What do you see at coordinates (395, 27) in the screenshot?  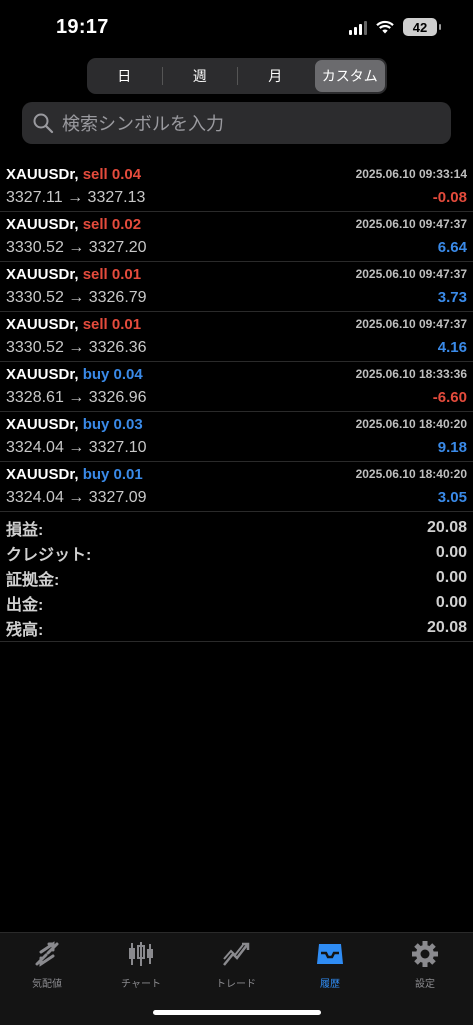 I see `status-icons: 42` at bounding box center [395, 27].